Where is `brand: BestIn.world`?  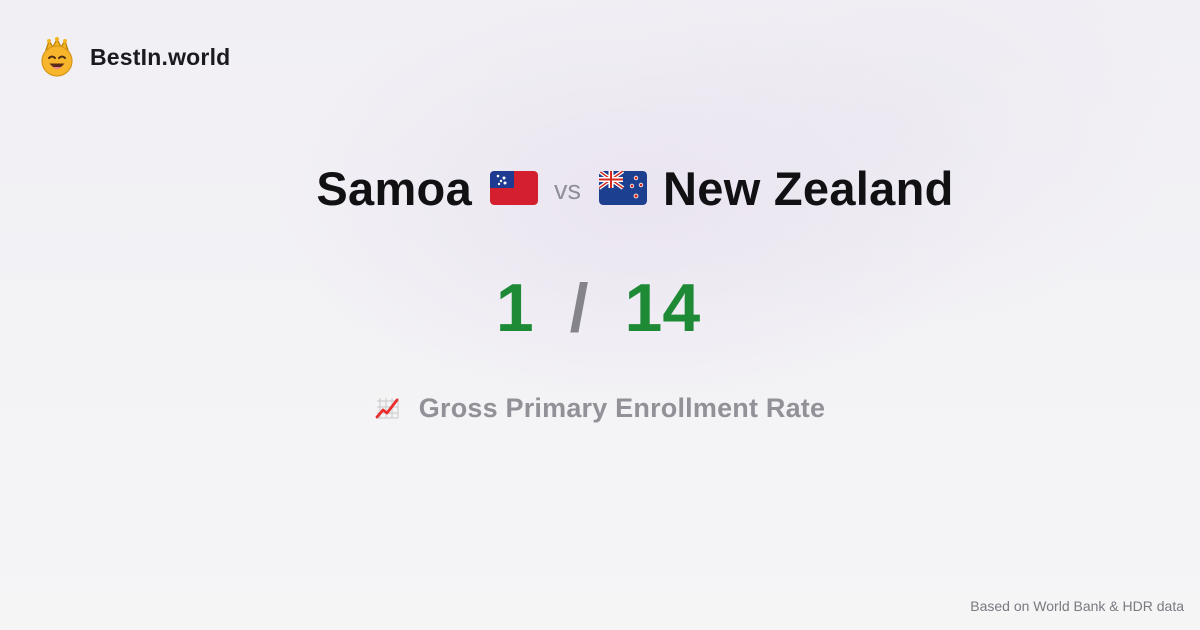 brand: BestIn.world is located at coordinates (134, 57).